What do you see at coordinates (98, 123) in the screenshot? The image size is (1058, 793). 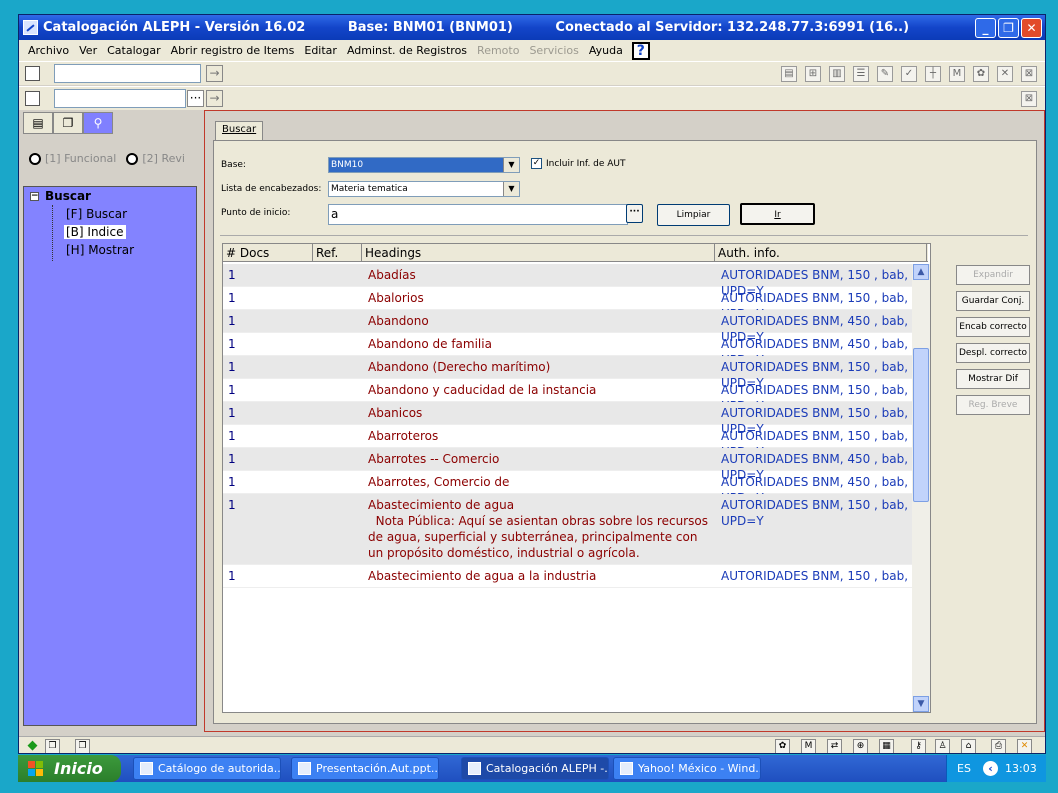 I see `tab-search-icon: ⚲` at bounding box center [98, 123].